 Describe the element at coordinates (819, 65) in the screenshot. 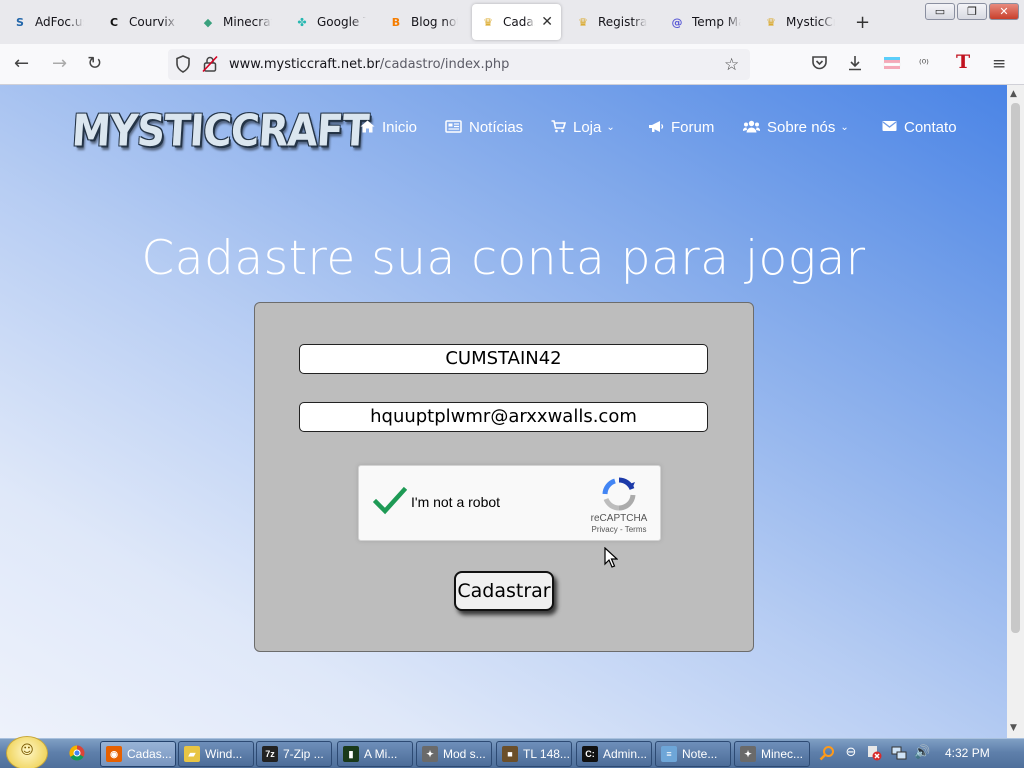

I see `pocket-icon` at that location.